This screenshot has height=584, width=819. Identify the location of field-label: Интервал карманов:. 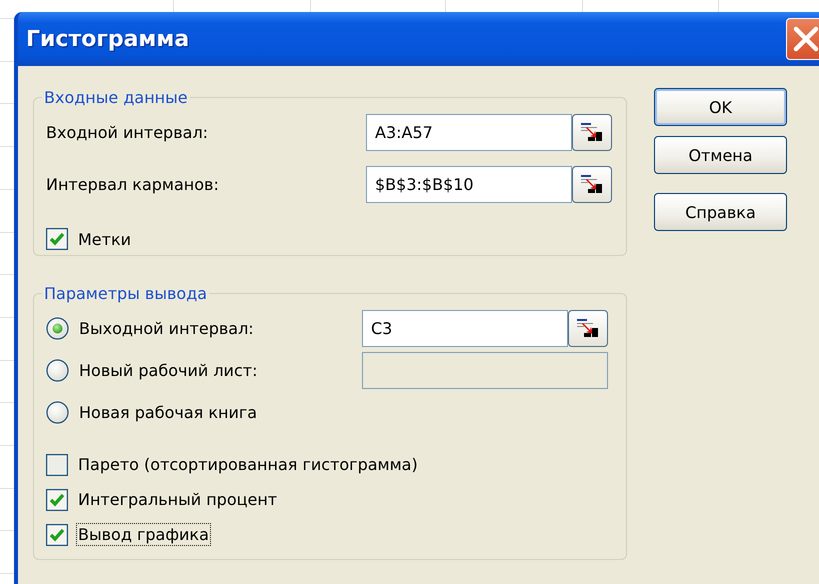
(132, 184).